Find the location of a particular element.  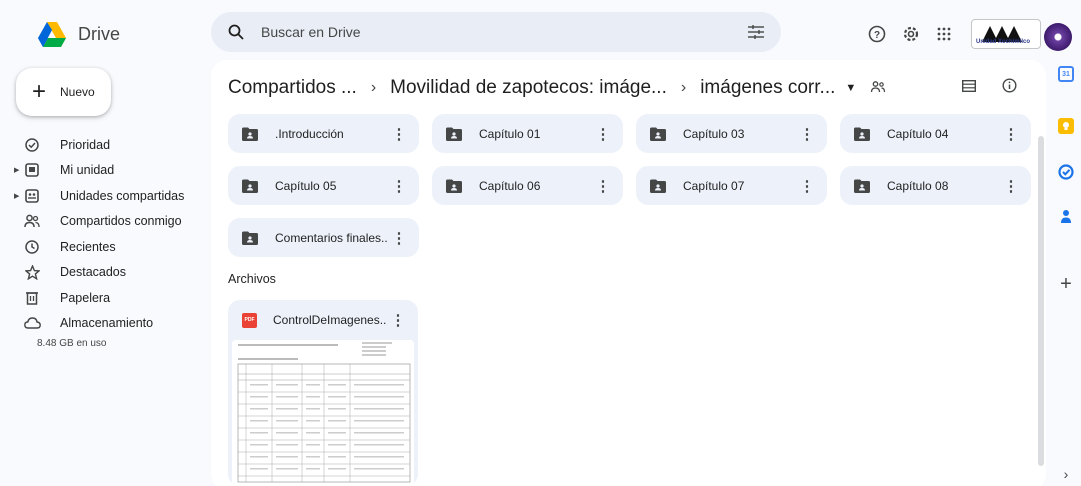

folder-card: Capítulo 01 ⋮ is located at coordinates (527, 133).